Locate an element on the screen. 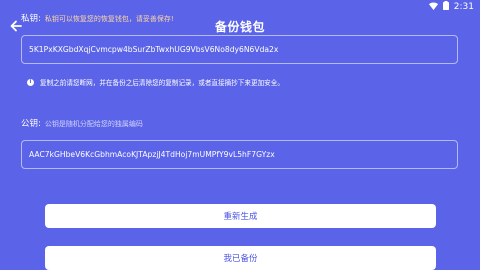 This screenshot has height=270, width=480. copy-notice-text: 复制之前请您断网，并在备份之后清除您的复制记录，或者直接摘抄下来更加安全。 is located at coordinates (162, 83).